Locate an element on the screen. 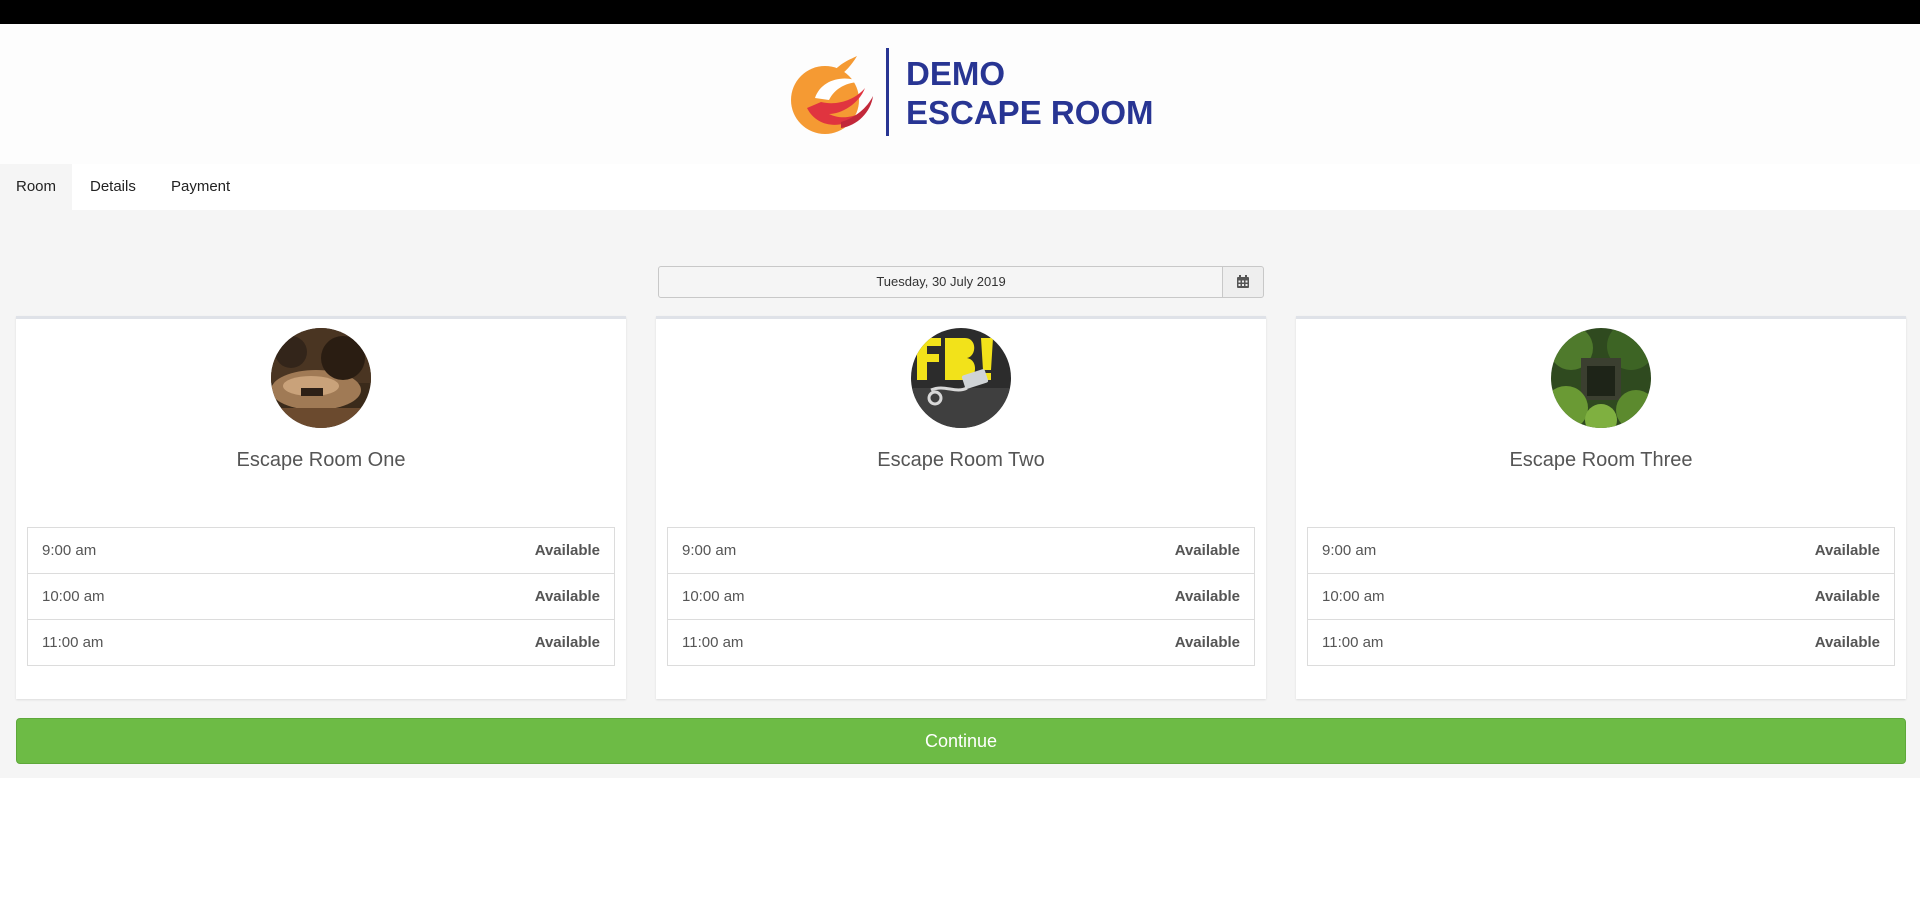 This screenshot has width=1920, height=918. continue-button: Continue is located at coordinates (961, 741).